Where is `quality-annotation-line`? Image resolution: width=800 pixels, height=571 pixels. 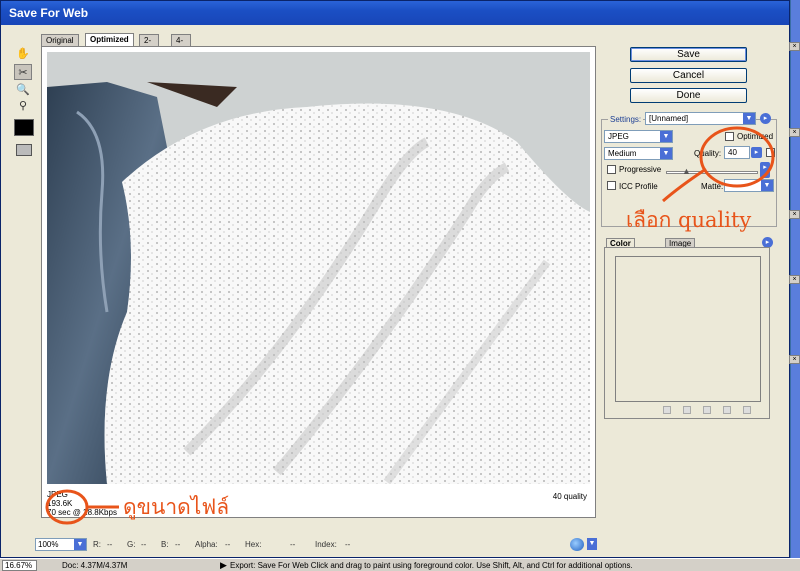
quality-annotation-line is located at coordinates (684, 185).